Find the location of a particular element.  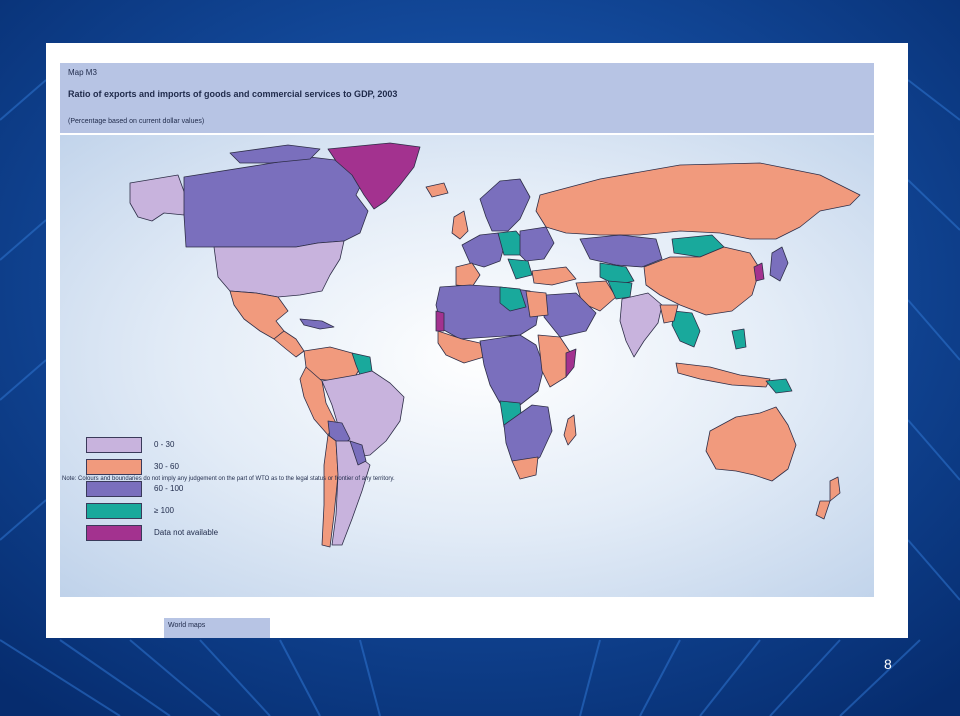

region-iberia is located at coordinates (468, 275).